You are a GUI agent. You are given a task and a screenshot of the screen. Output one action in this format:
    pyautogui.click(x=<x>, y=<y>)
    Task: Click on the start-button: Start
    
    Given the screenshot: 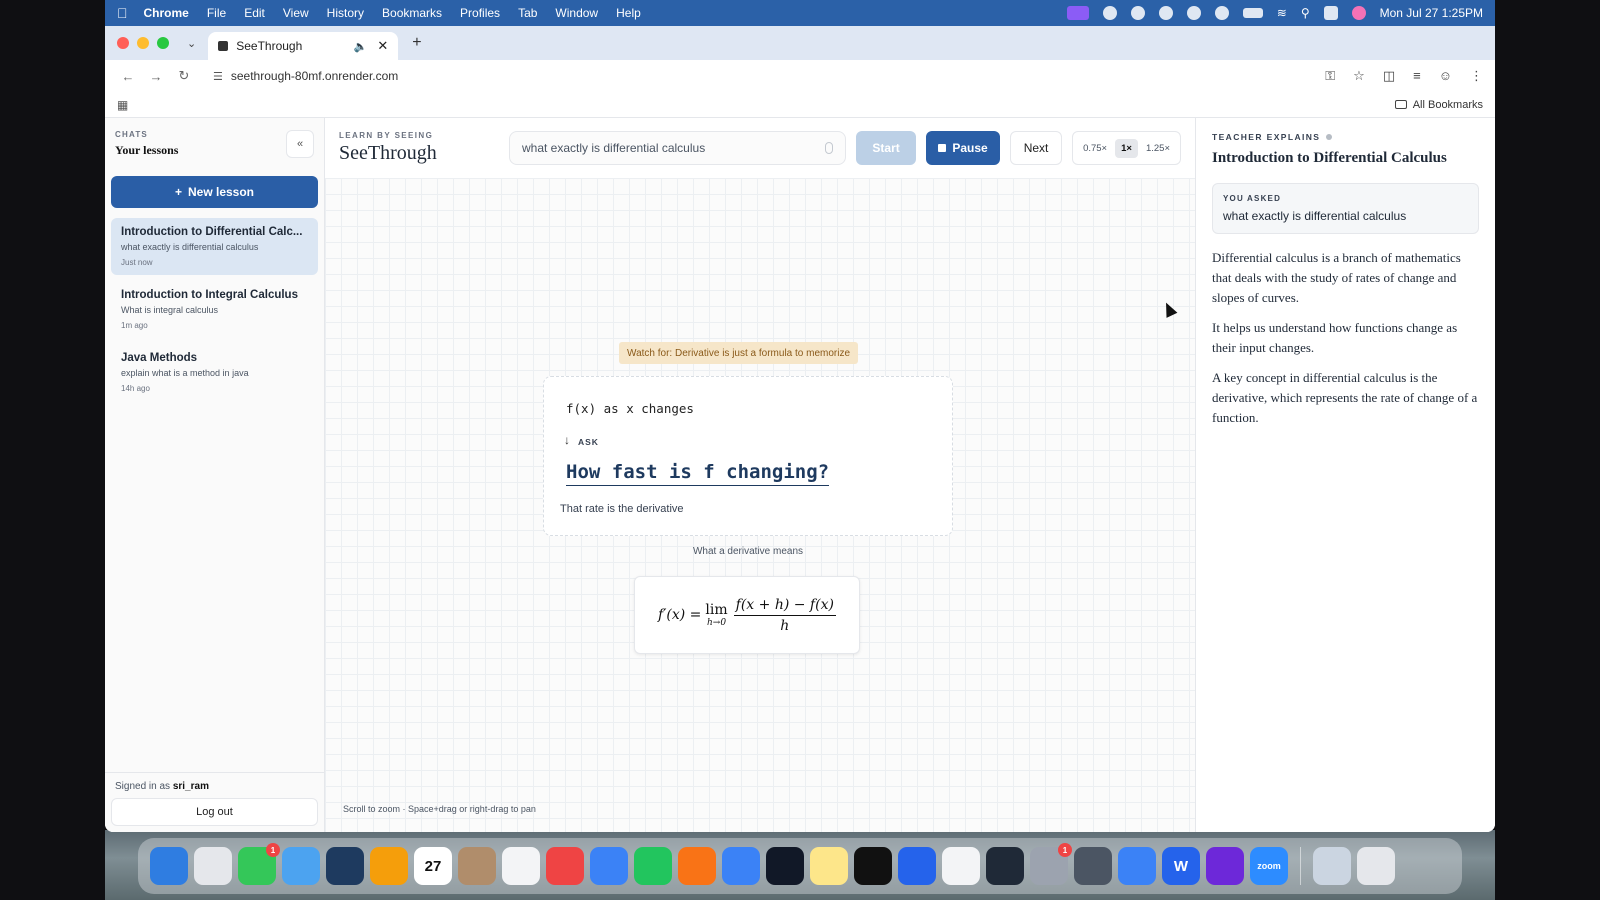 What is the action you would take?
    pyautogui.click(x=886, y=148)
    